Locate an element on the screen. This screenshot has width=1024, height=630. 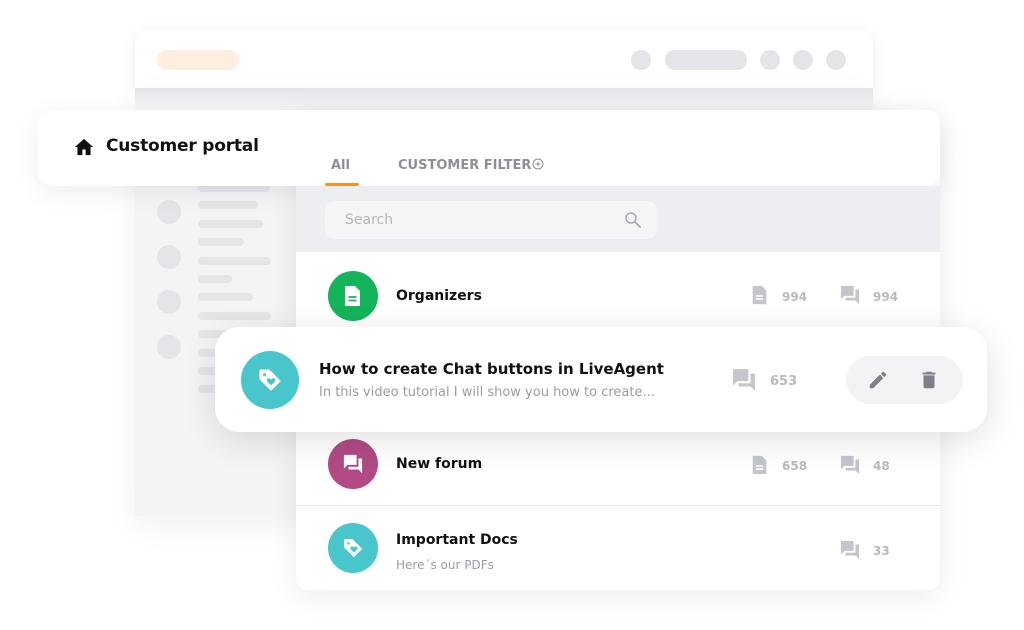
search-input is located at coordinates (491, 220).